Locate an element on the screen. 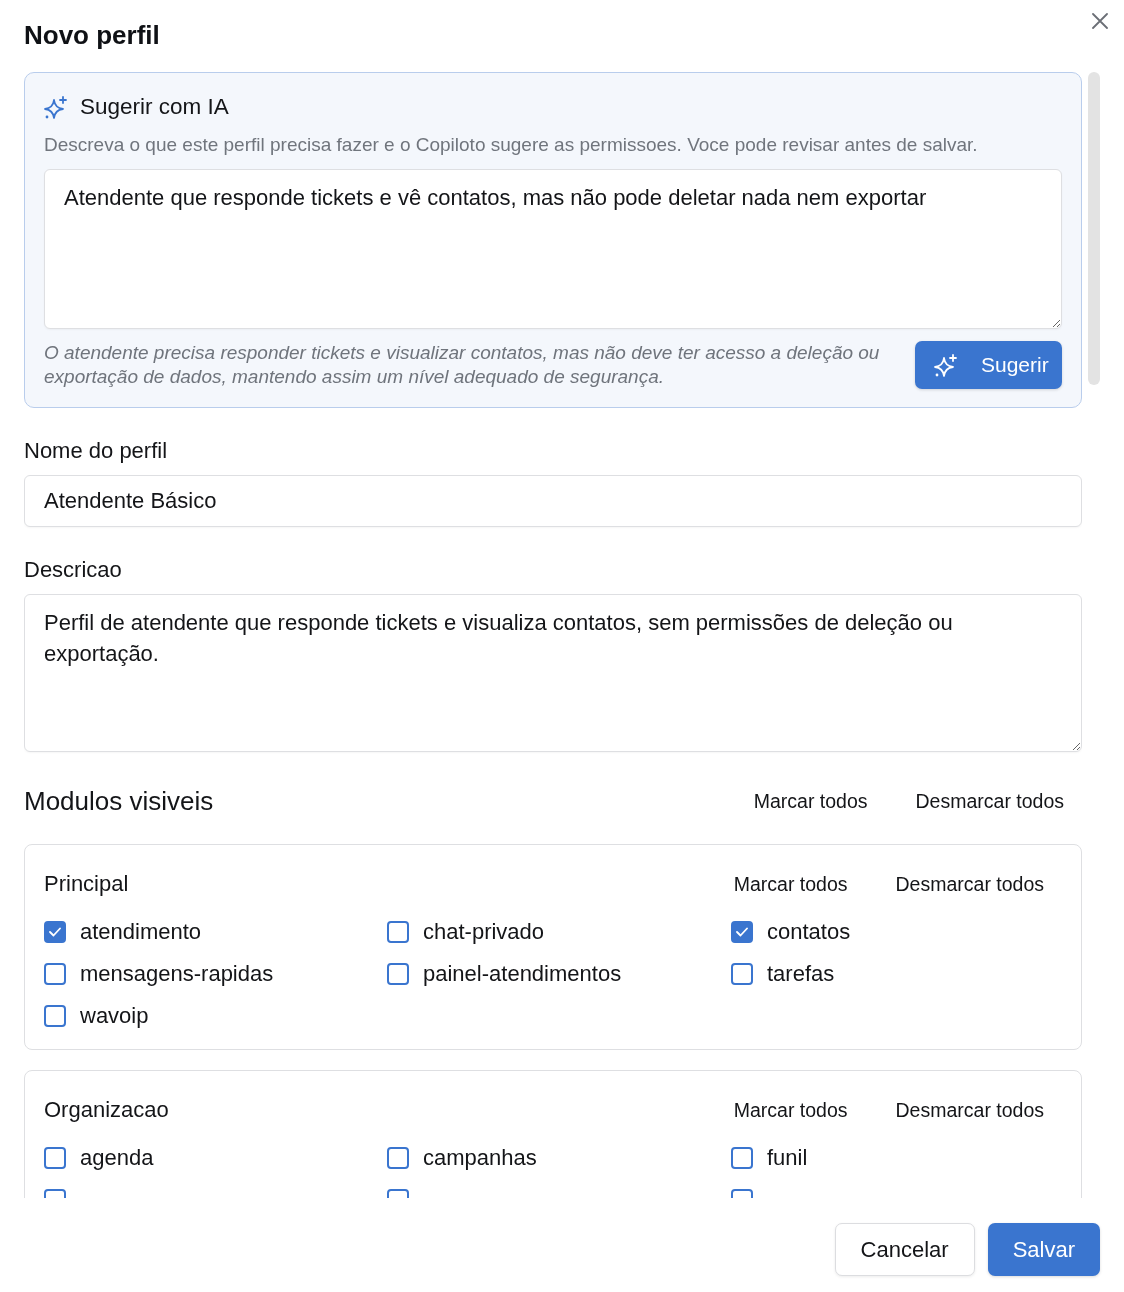  checkbox-label: mensagens-rapidas is located at coordinates (177, 974).